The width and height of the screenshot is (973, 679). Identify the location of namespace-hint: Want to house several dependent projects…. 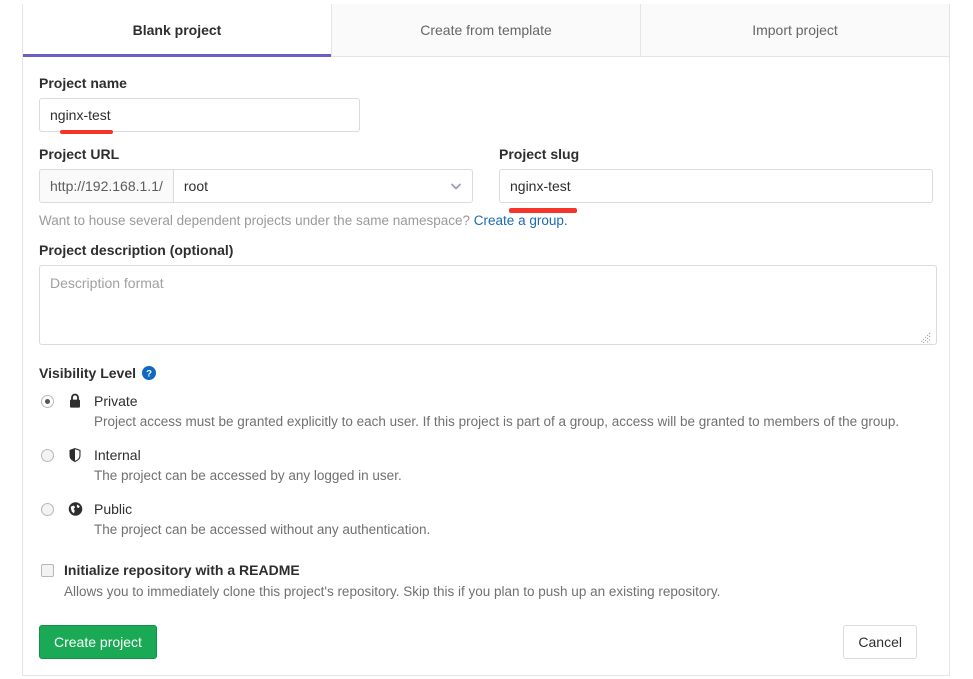
(486, 220).